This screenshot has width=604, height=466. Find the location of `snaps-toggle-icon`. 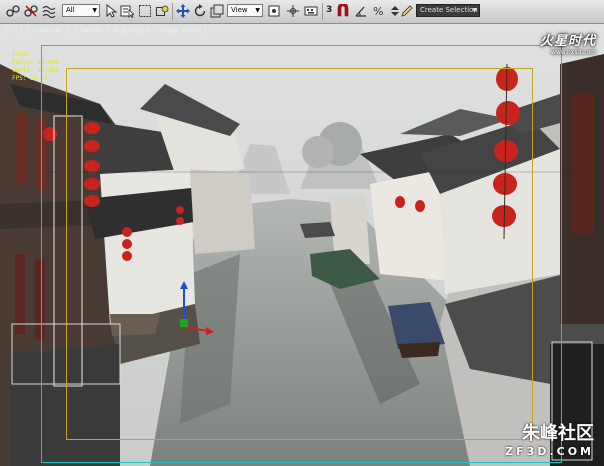

snaps-toggle-icon is located at coordinates (343, 11).